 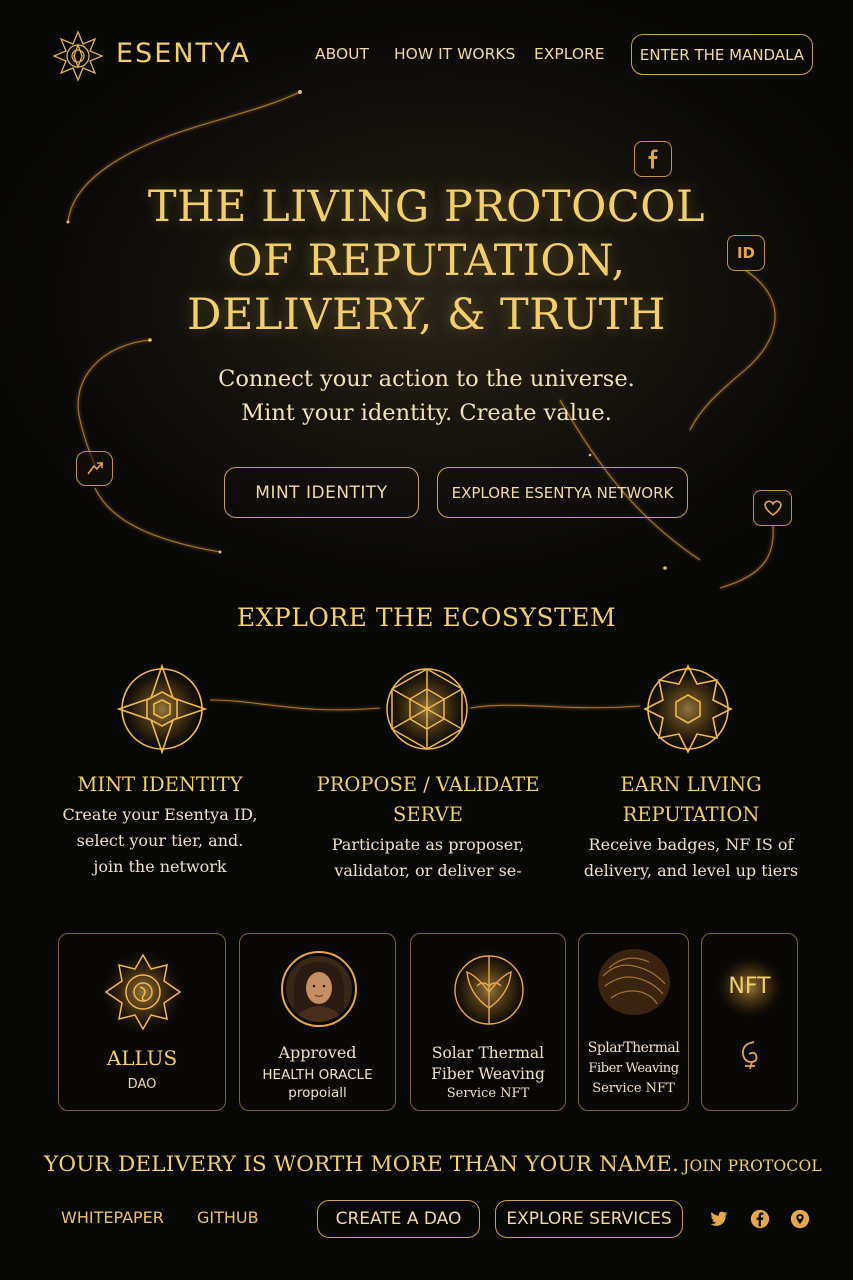 What do you see at coordinates (78, 56) in the screenshot?
I see `esentya-logo-icon` at bounding box center [78, 56].